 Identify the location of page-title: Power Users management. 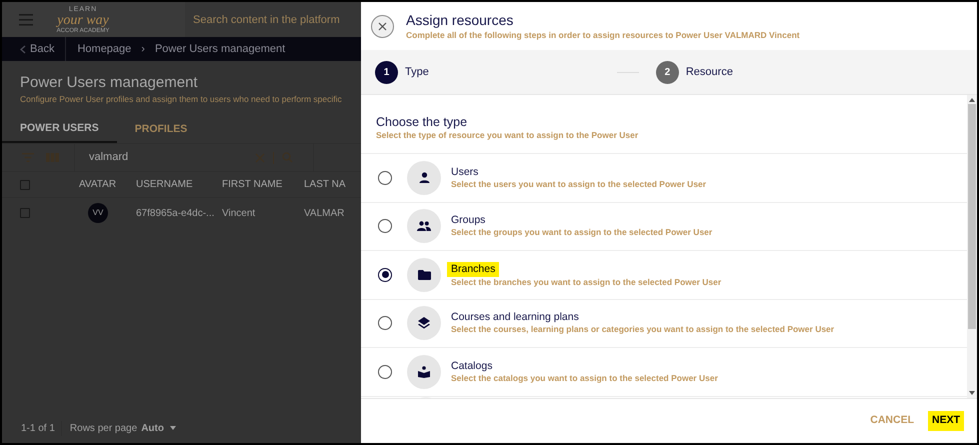
(109, 83).